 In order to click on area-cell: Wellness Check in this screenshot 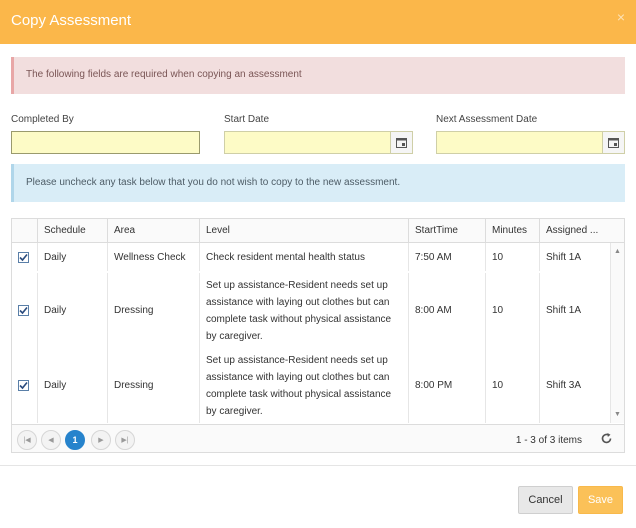, I will do `click(153, 257)`.